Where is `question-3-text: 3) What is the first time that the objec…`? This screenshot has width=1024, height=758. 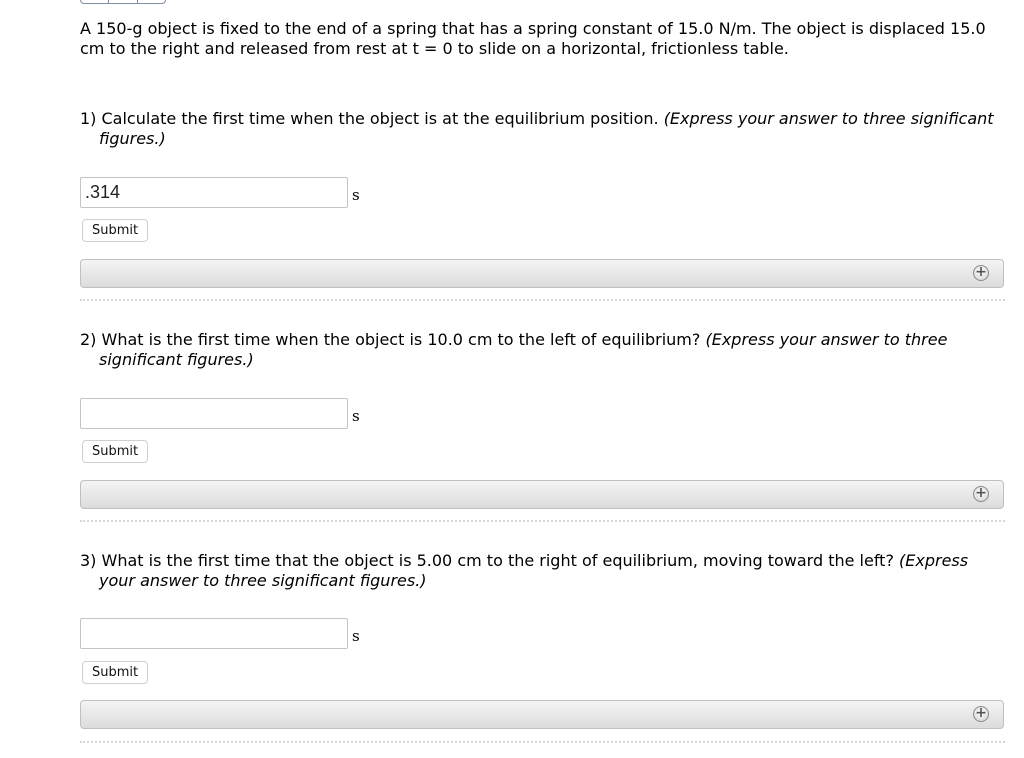
question-3-text: 3) What is the first time that the objec… is located at coordinates (487, 560).